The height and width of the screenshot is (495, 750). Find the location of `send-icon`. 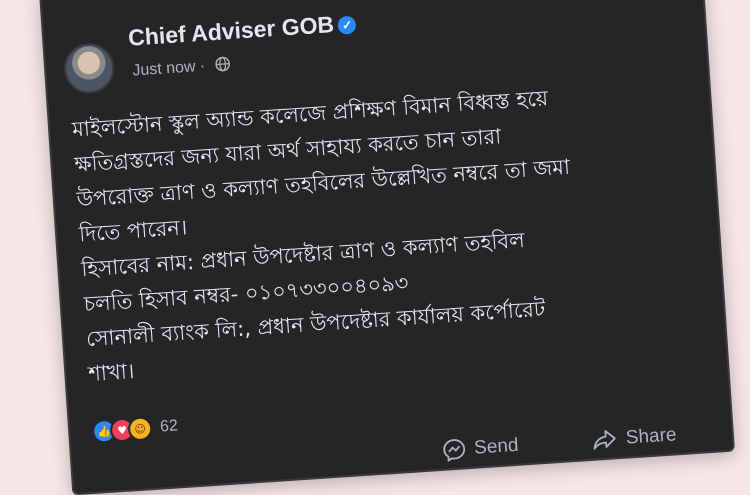

send-icon is located at coordinates (454, 451).